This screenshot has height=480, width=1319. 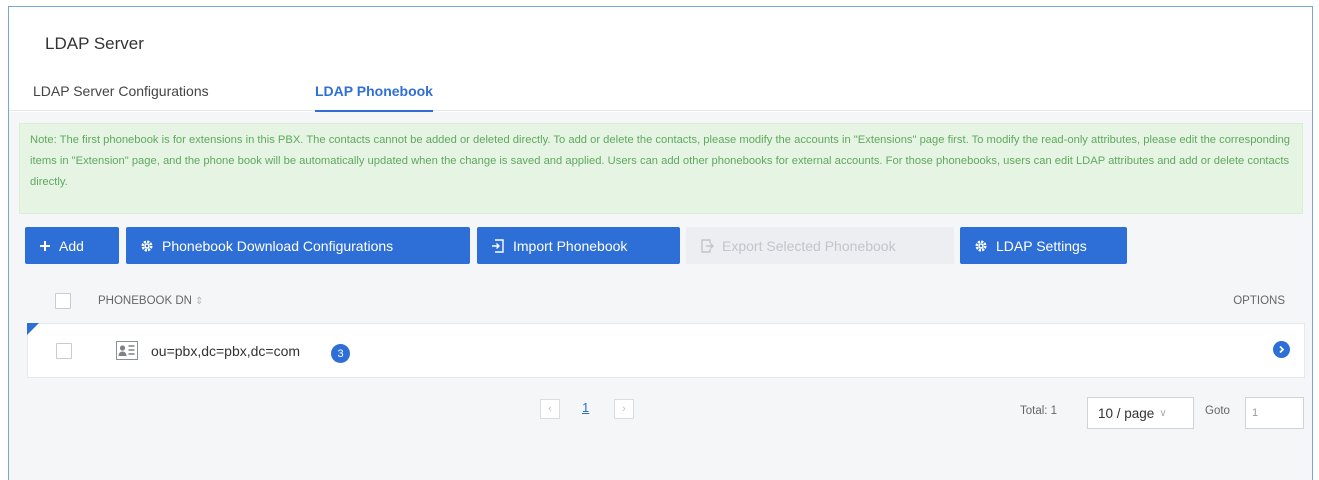 What do you see at coordinates (498, 245) in the screenshot?
I see `import-icon` at bounding box center [498, 245].